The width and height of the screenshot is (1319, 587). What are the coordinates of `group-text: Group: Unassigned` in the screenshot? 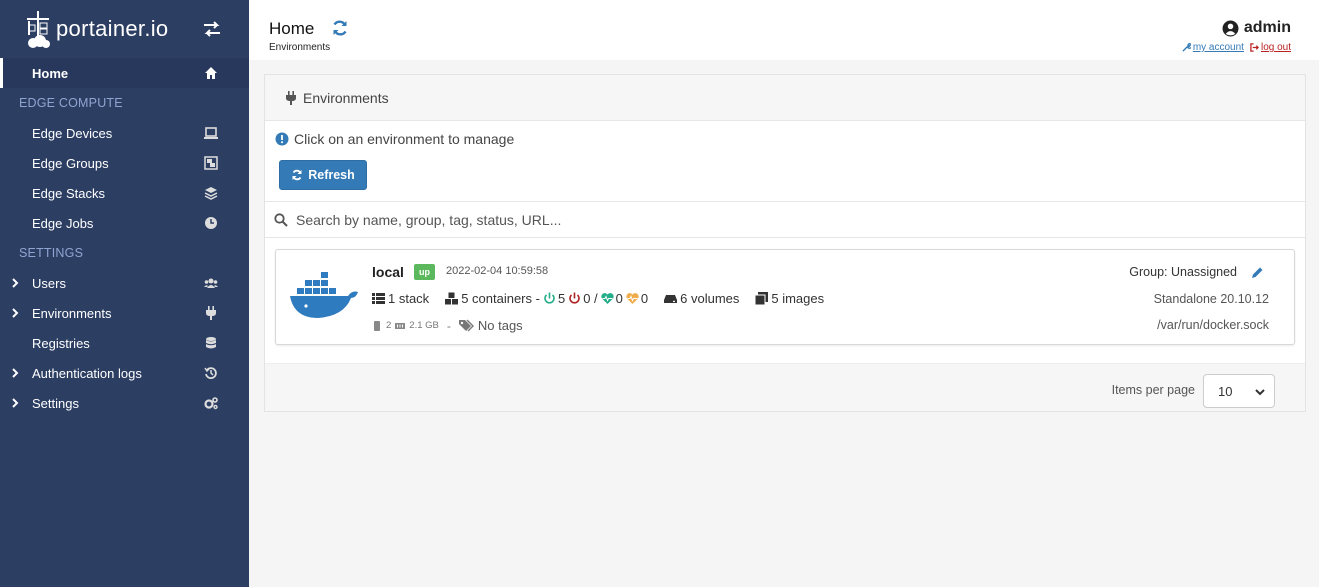 It's located at (1183, 272).